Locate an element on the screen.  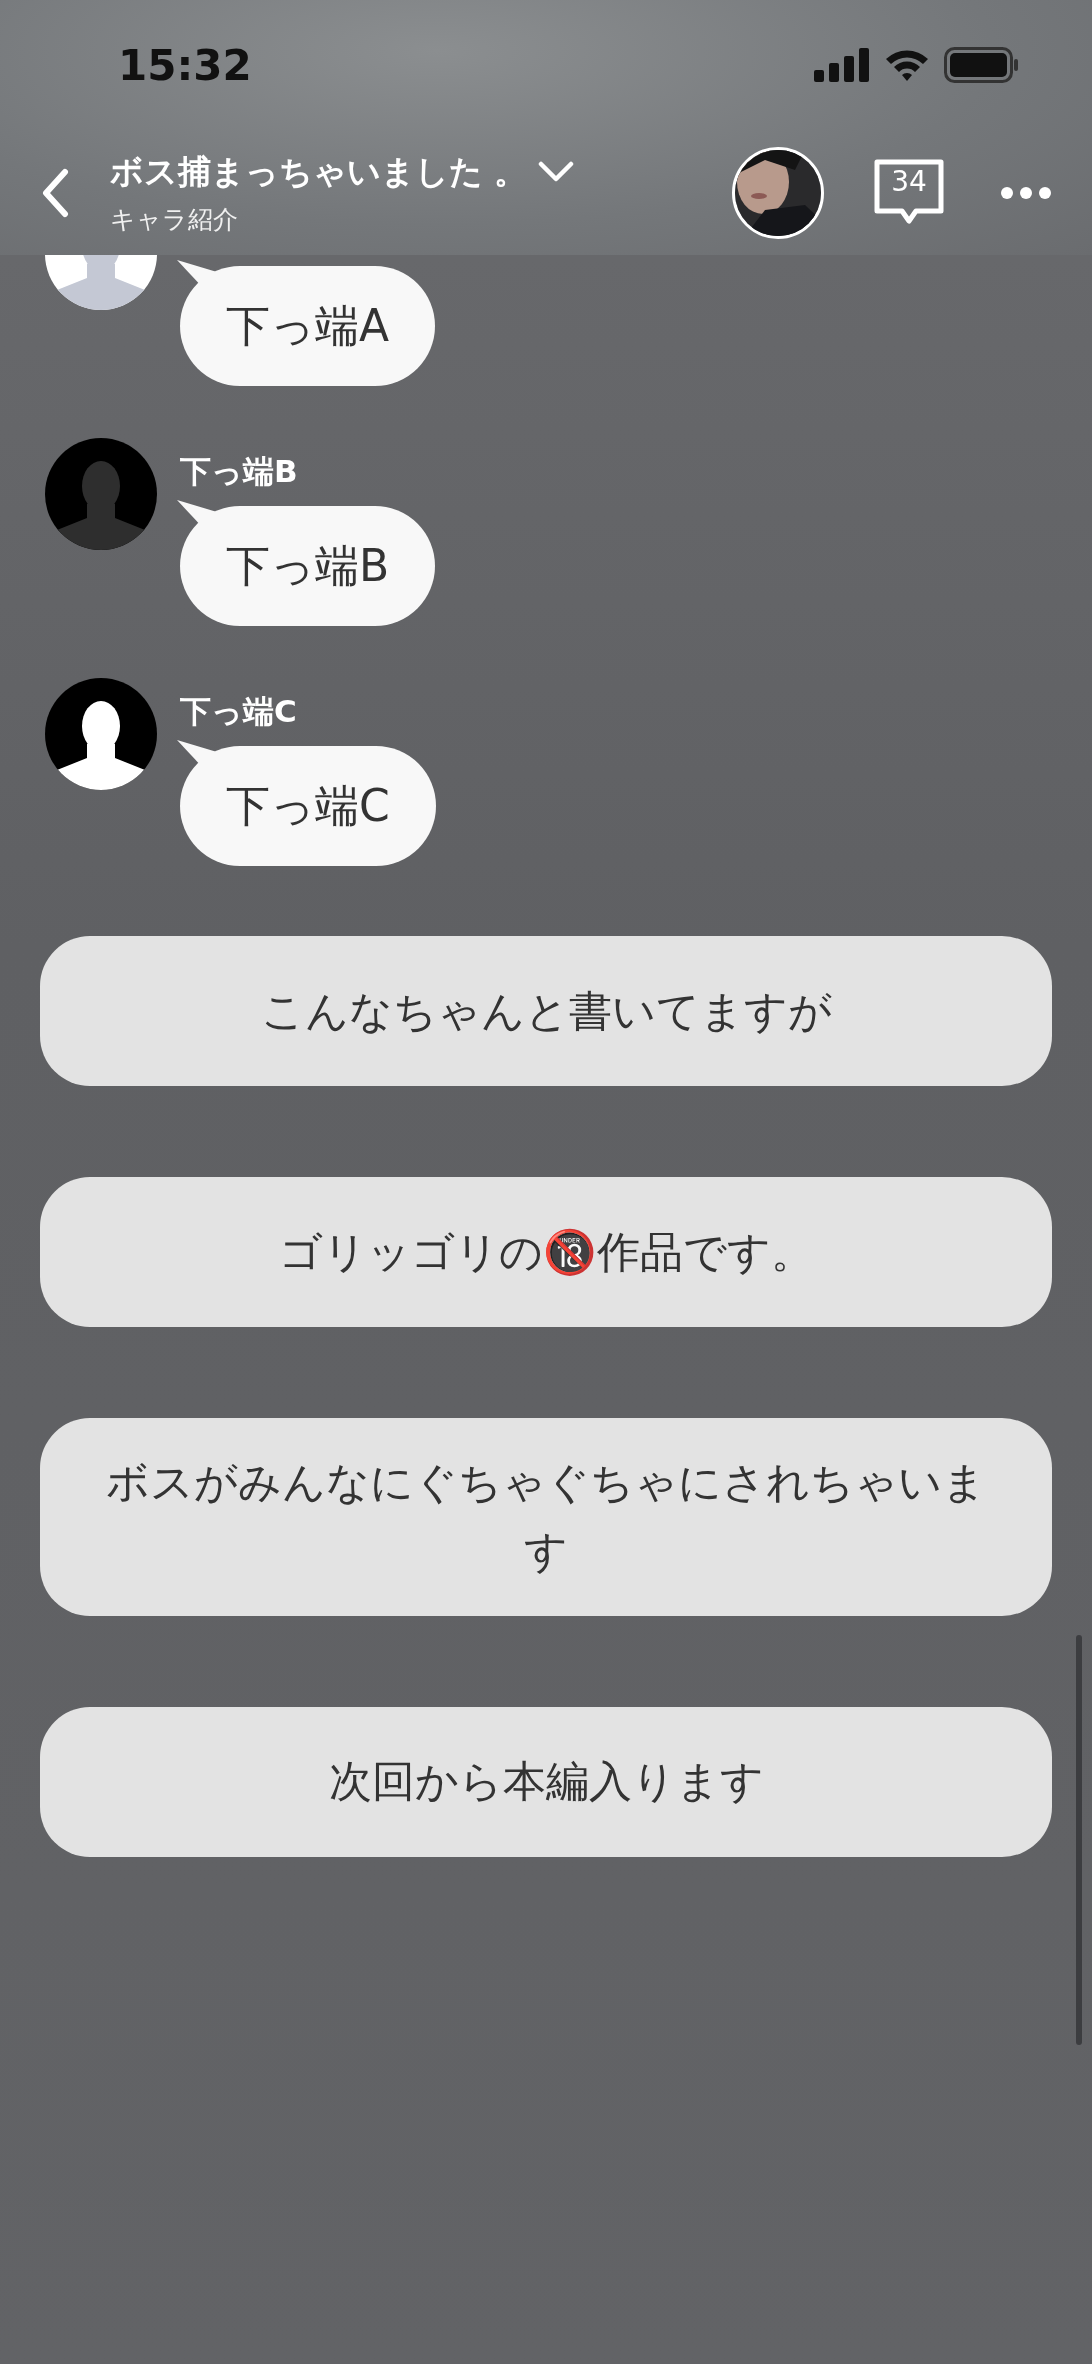
wifi-icon is located at coordinates (907, 65).